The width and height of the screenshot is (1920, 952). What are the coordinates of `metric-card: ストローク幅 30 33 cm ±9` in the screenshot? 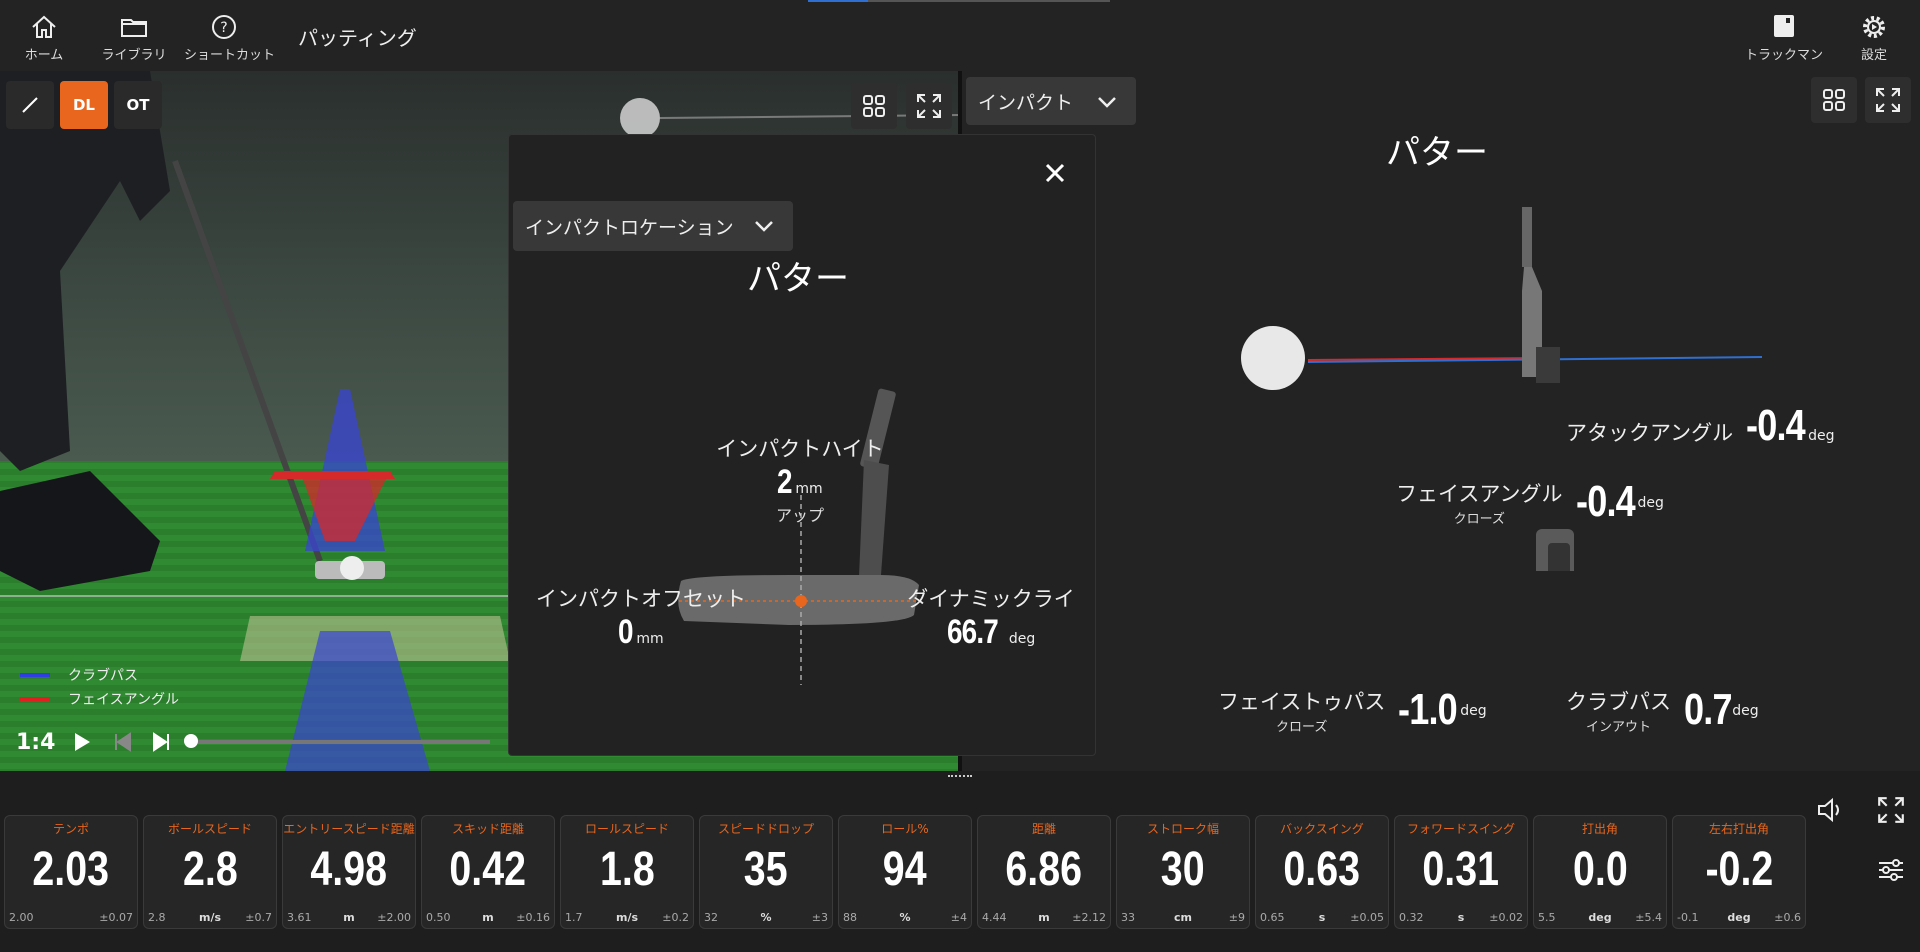 It's located at (1183, 872).